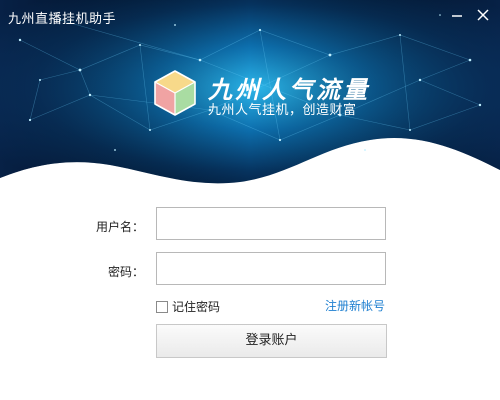  I want to click on remember-password-label: 记住密码, so click(196, 307).